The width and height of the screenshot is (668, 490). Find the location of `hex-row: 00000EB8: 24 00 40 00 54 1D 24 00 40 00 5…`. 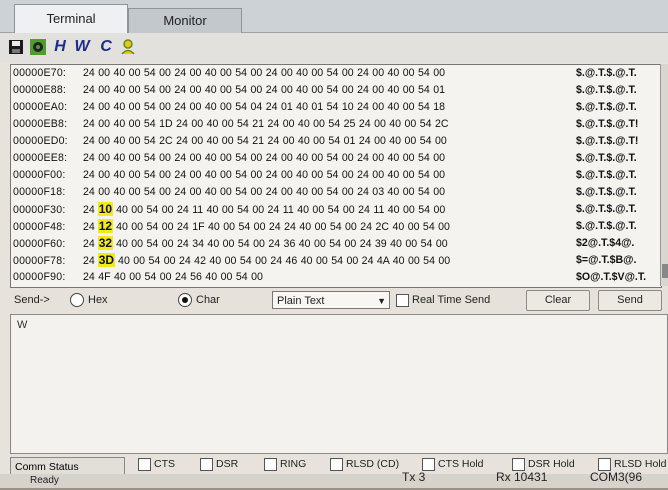

hex-row: 00000EB8: 24 00 40 00 54 1D 24 00 40 00 5… is located at coordinates (325, 124).